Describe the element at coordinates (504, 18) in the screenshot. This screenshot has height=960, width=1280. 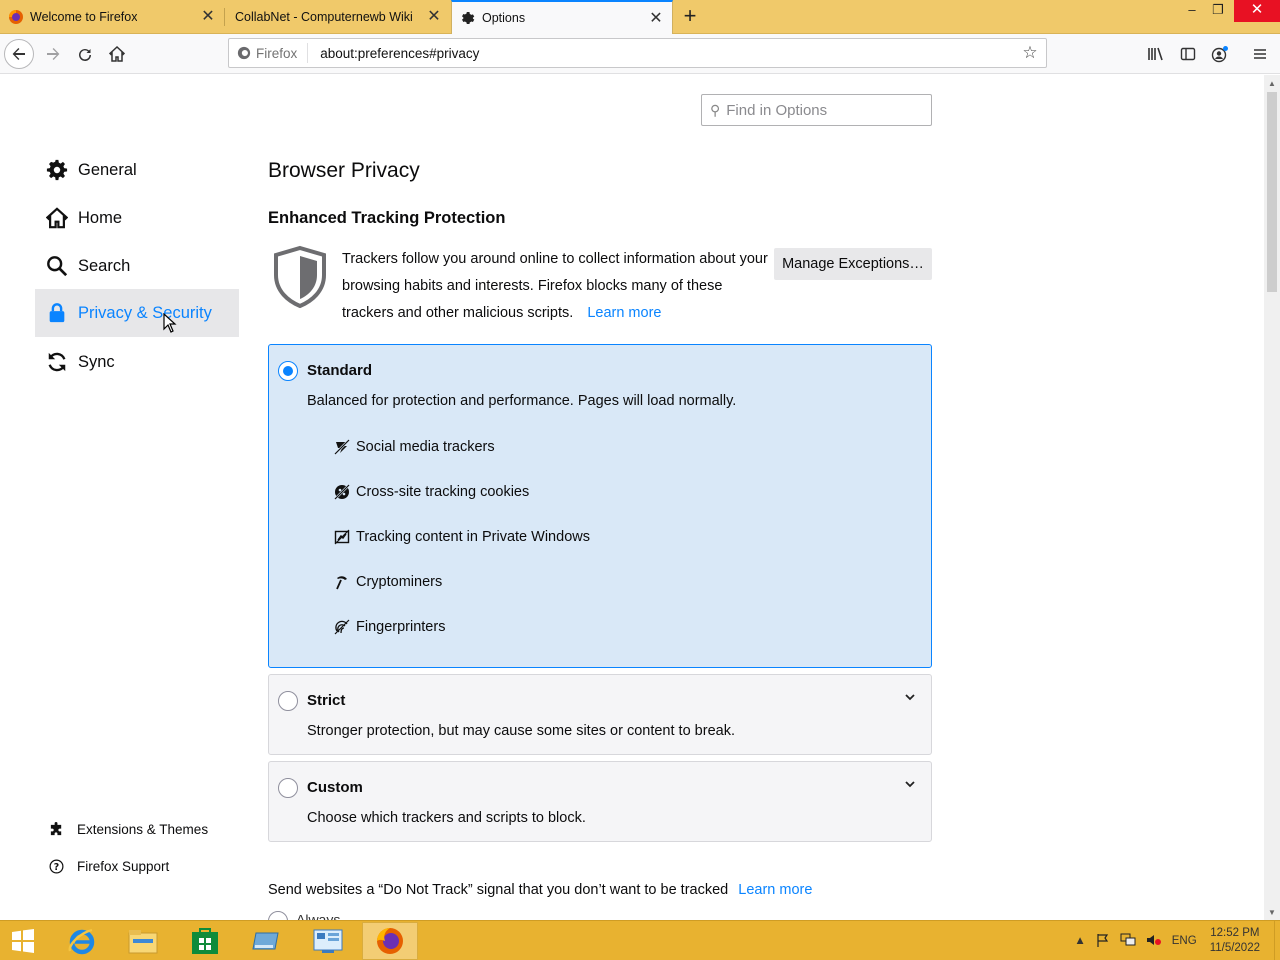
I see `tab-title: Options` at that location.